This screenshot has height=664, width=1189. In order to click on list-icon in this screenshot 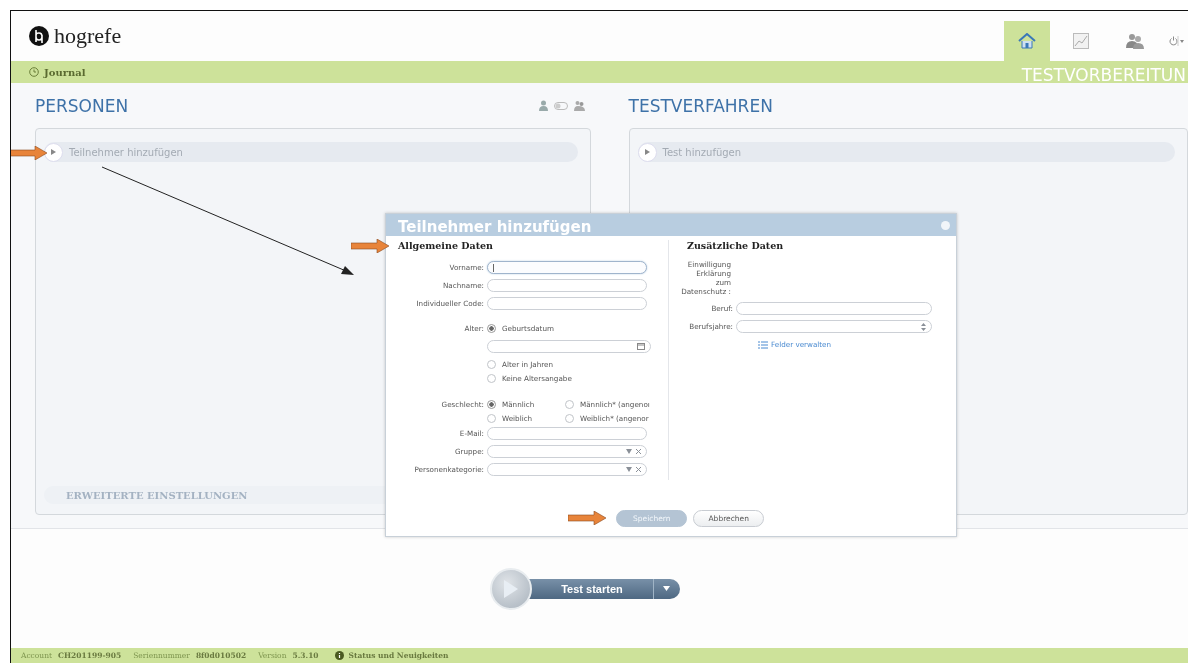, I will do `click(763, 344)`.